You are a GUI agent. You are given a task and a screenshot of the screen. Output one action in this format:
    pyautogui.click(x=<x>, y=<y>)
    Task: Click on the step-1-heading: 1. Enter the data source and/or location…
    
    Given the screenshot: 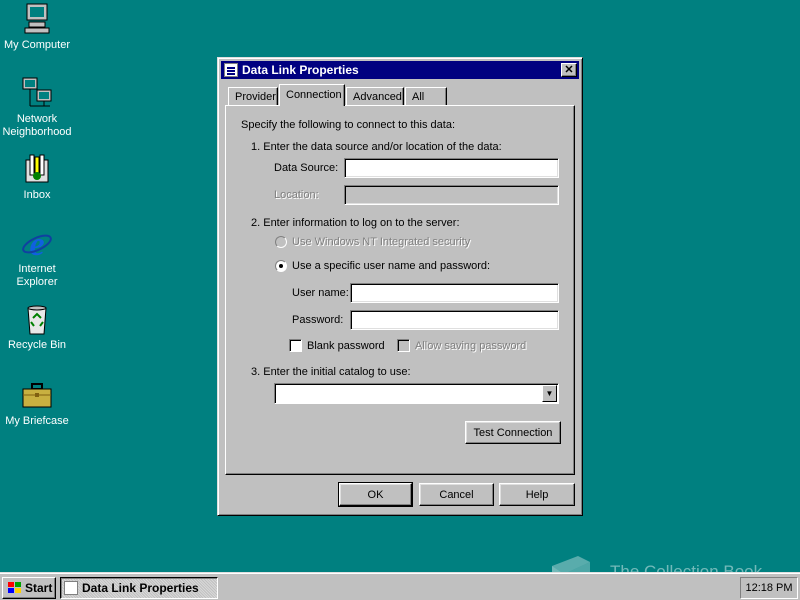 What is the action you would take?
    pyautogui.click(x=376, y=147)
    